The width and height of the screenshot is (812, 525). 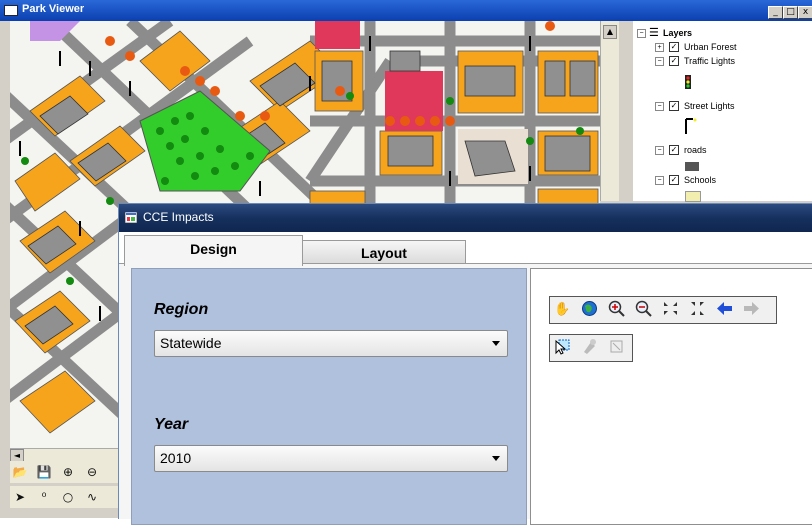 I want to click on open-folder-icon: 📂, so click(x=20, y=472).